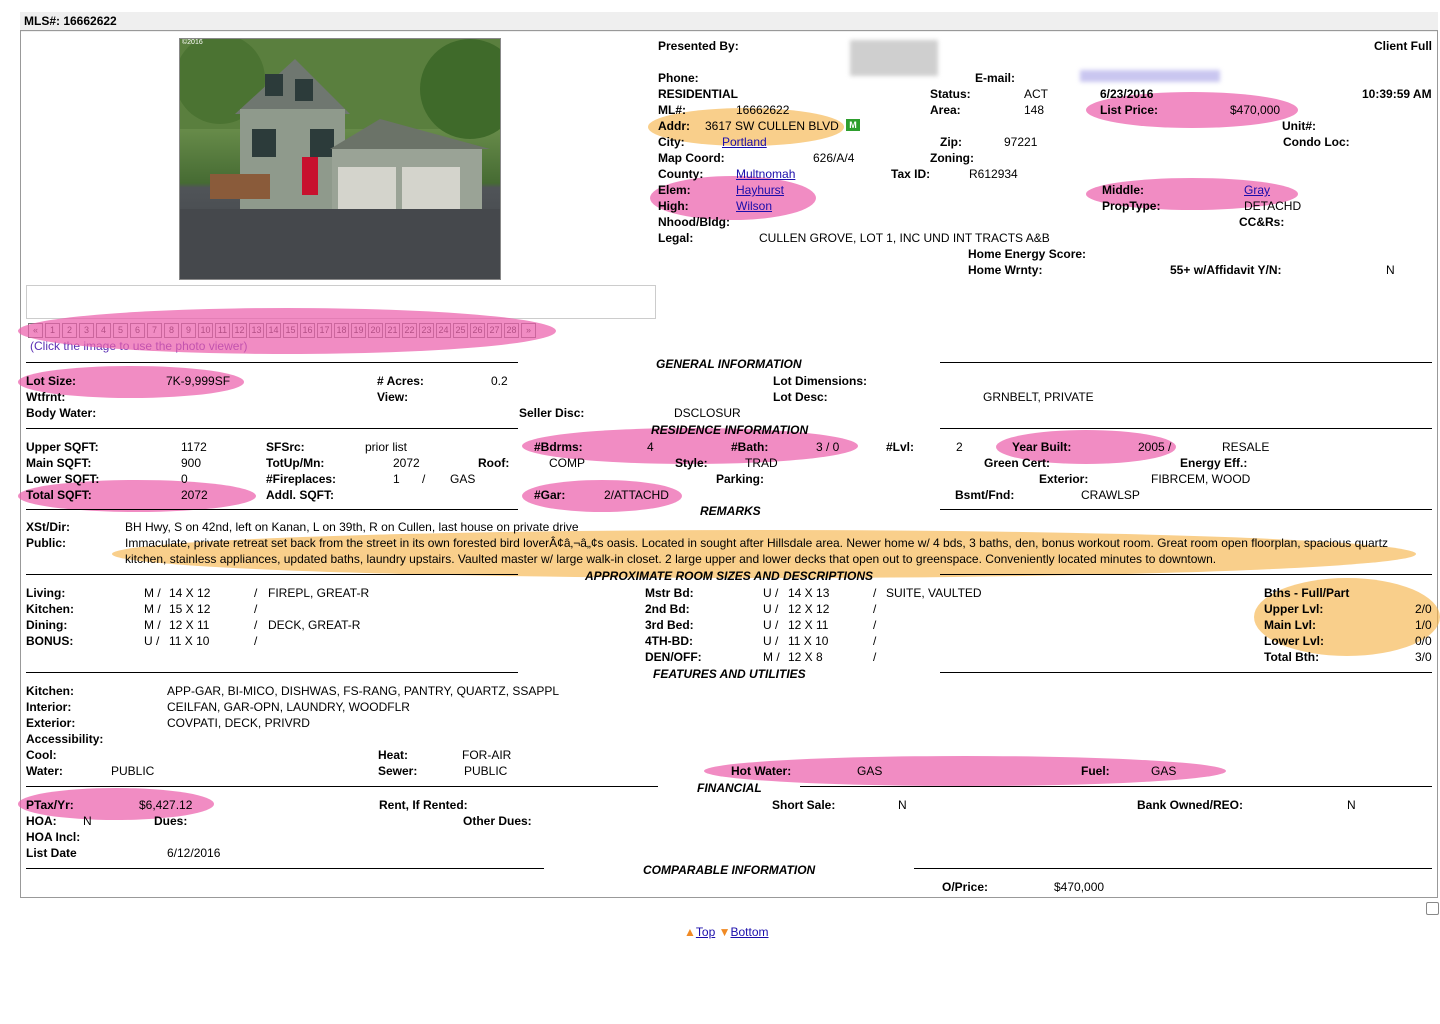 This screenshot has height=1024, width=1440. What do you see at coordinates (691, 463) in the screenshot?
I see `style-label: Style:` at bounding box center [691, 463].